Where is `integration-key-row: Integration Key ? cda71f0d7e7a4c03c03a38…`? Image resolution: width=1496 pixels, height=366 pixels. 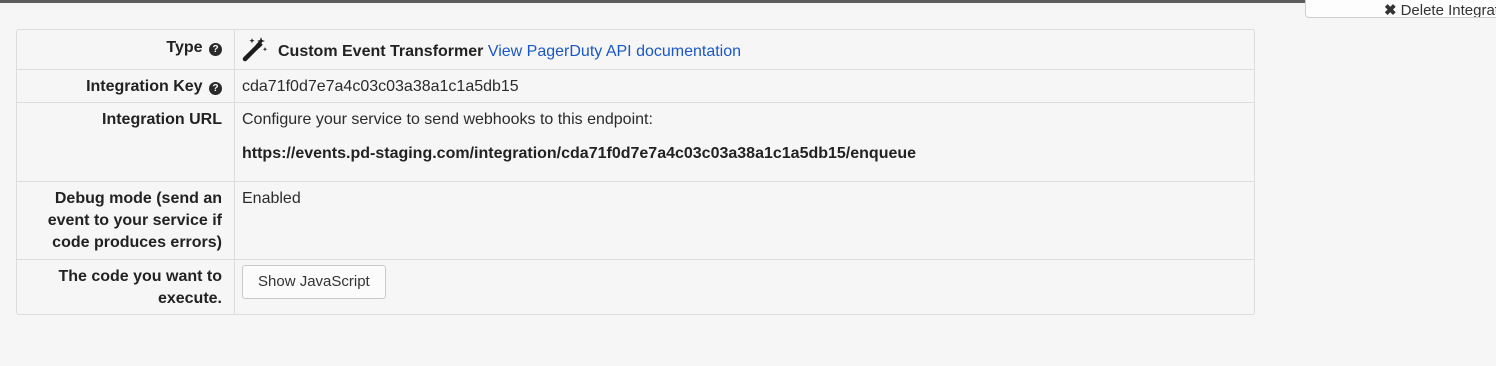
integration-key-row: Integration Key ? cda71f0d7e7a4c03c03a38… is located at coordinates (635, 85).